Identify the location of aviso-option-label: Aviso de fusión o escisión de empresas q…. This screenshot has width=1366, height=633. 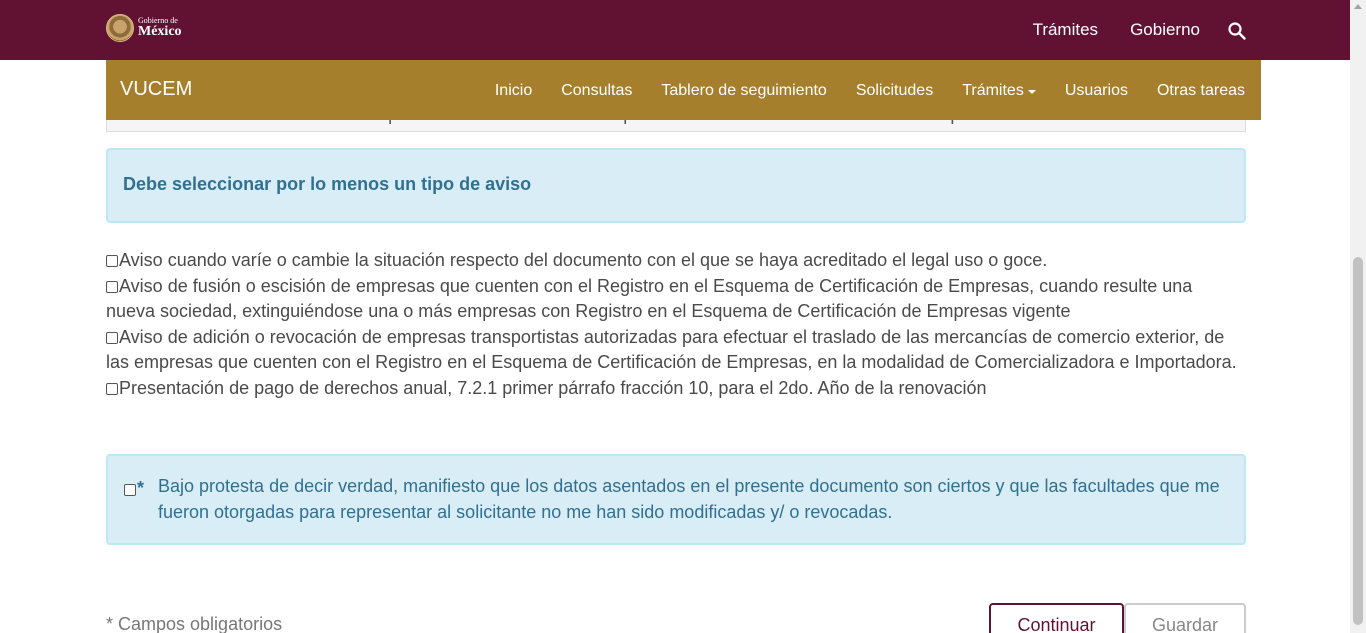
(649, 298).